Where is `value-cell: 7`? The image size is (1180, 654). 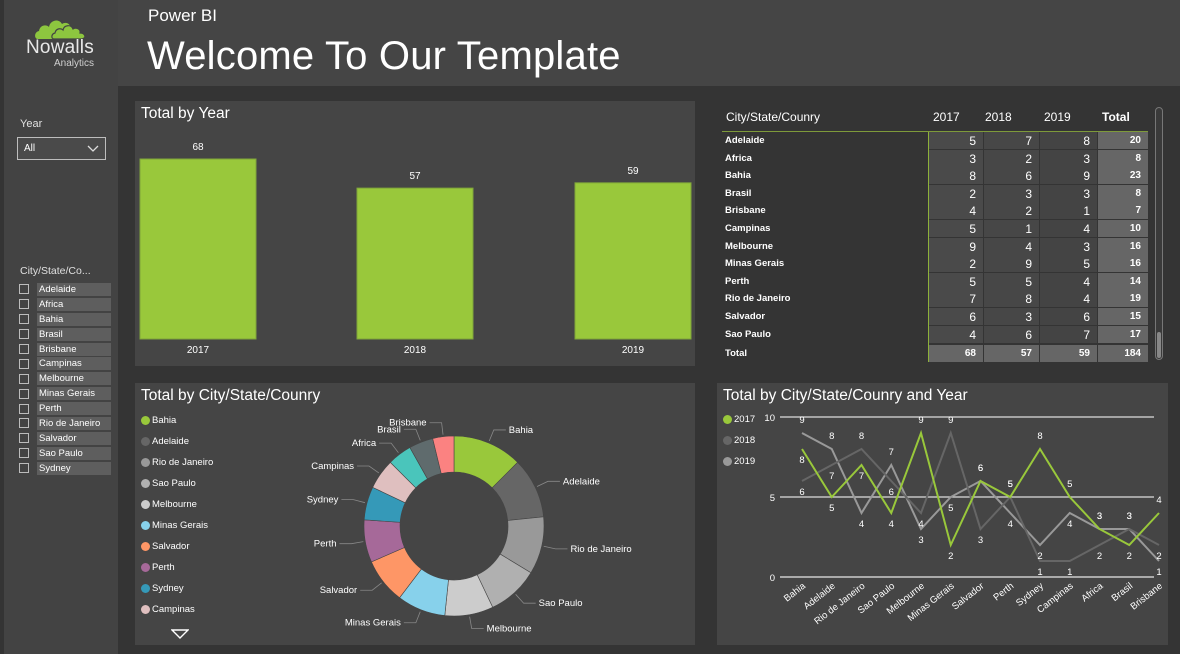
value-cell: 7 is located at coordinates (1011, 140).